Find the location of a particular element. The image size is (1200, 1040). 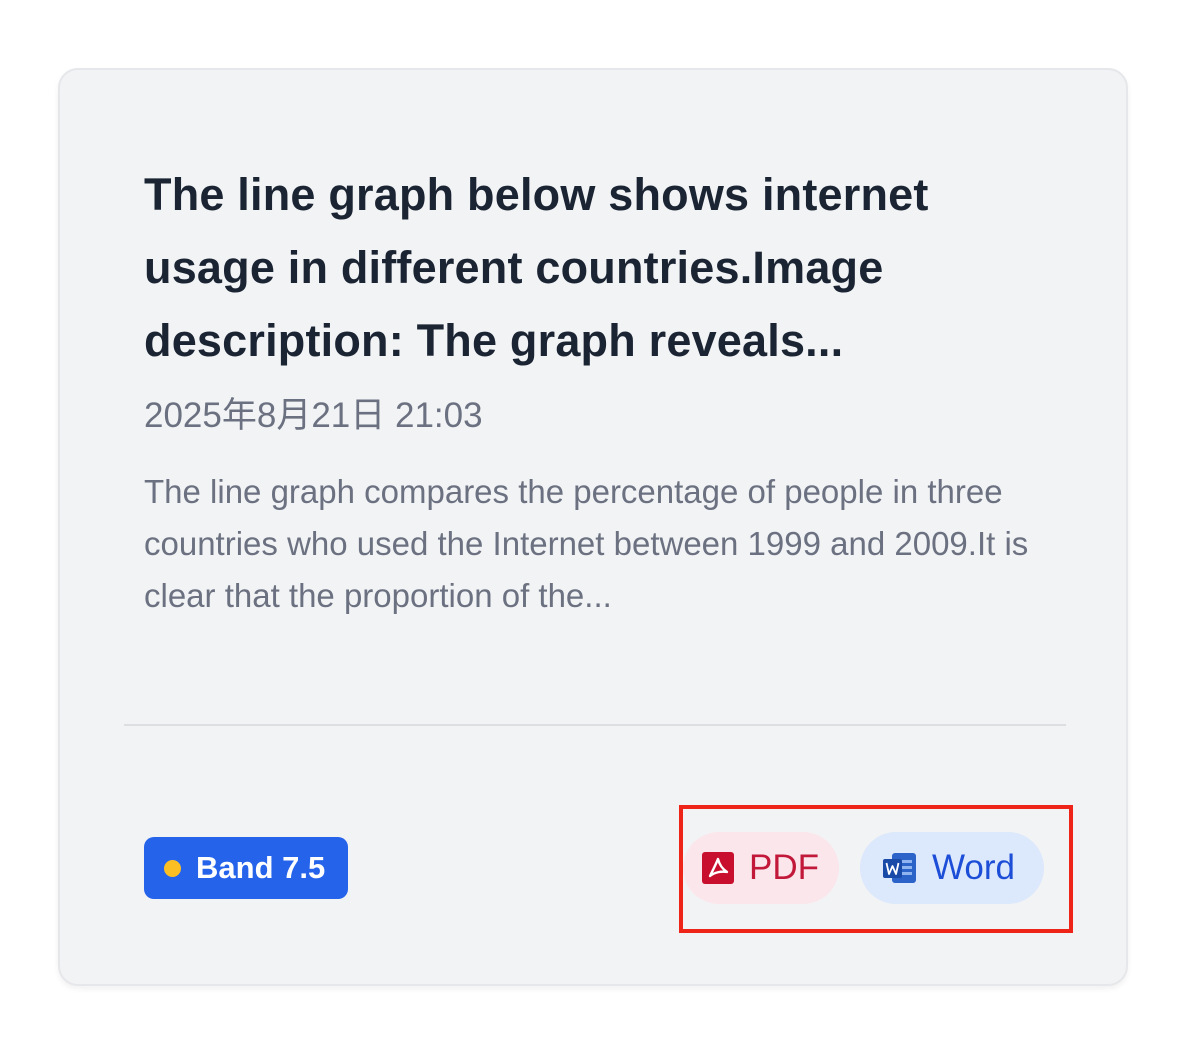

pdf-label: PDF is located at coordinates (784, 867).